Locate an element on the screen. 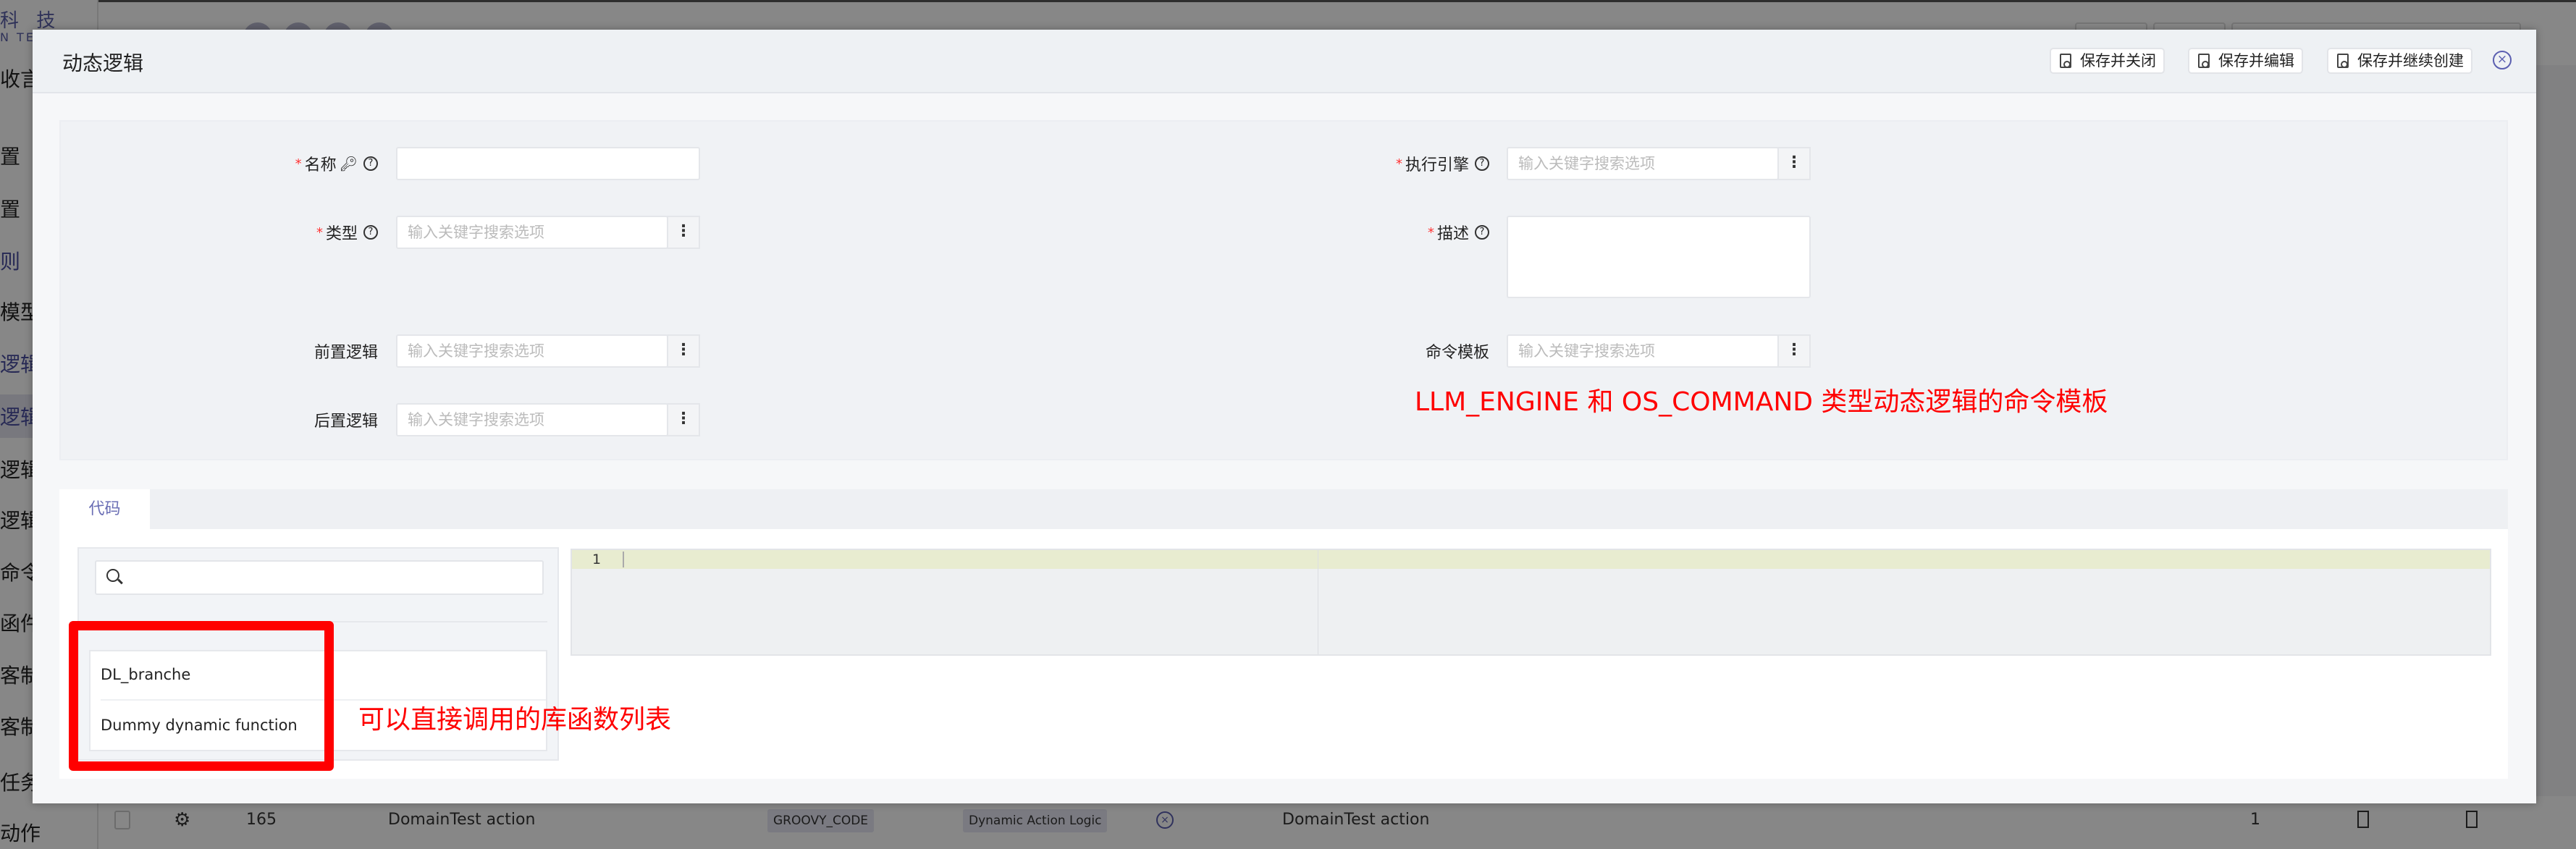 Image resolution: width=2576 pixels, height=849 pixels. post-logic-select: 输入关键字搜索选项 is located at coordinates (532, 419).